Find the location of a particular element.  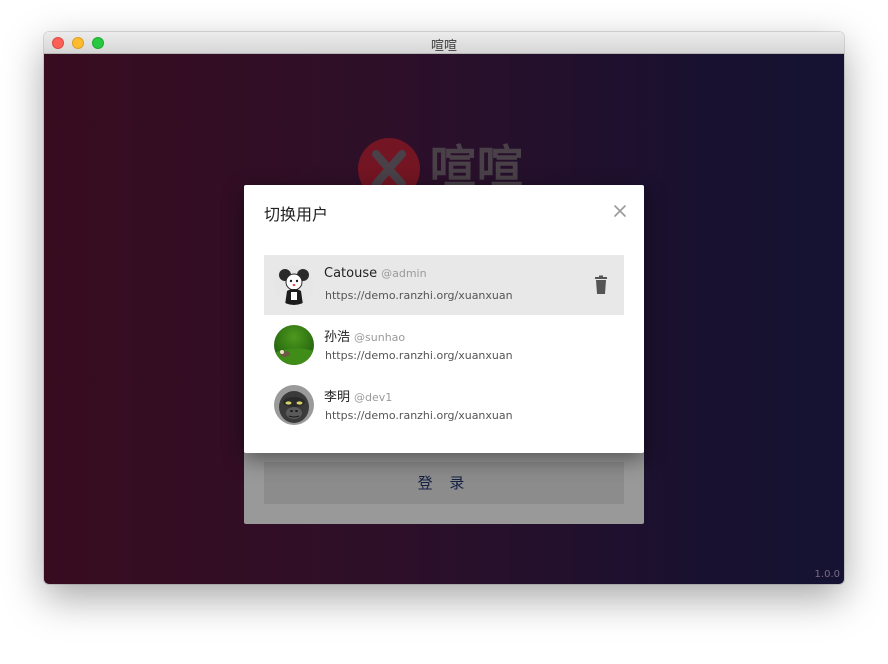

trash-icon is located at coordinates (601, 285).